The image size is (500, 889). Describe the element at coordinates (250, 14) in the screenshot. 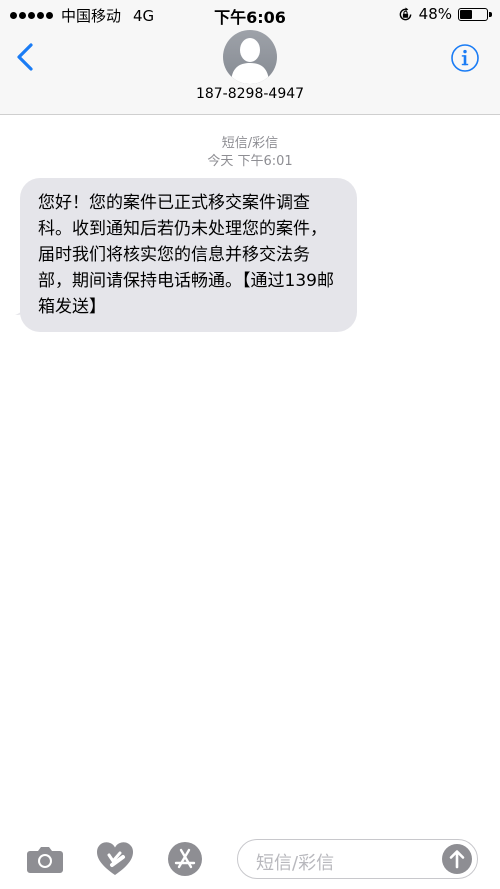

I see `status-bar: 中国移动 4G 下午6:06 48%` at that location.